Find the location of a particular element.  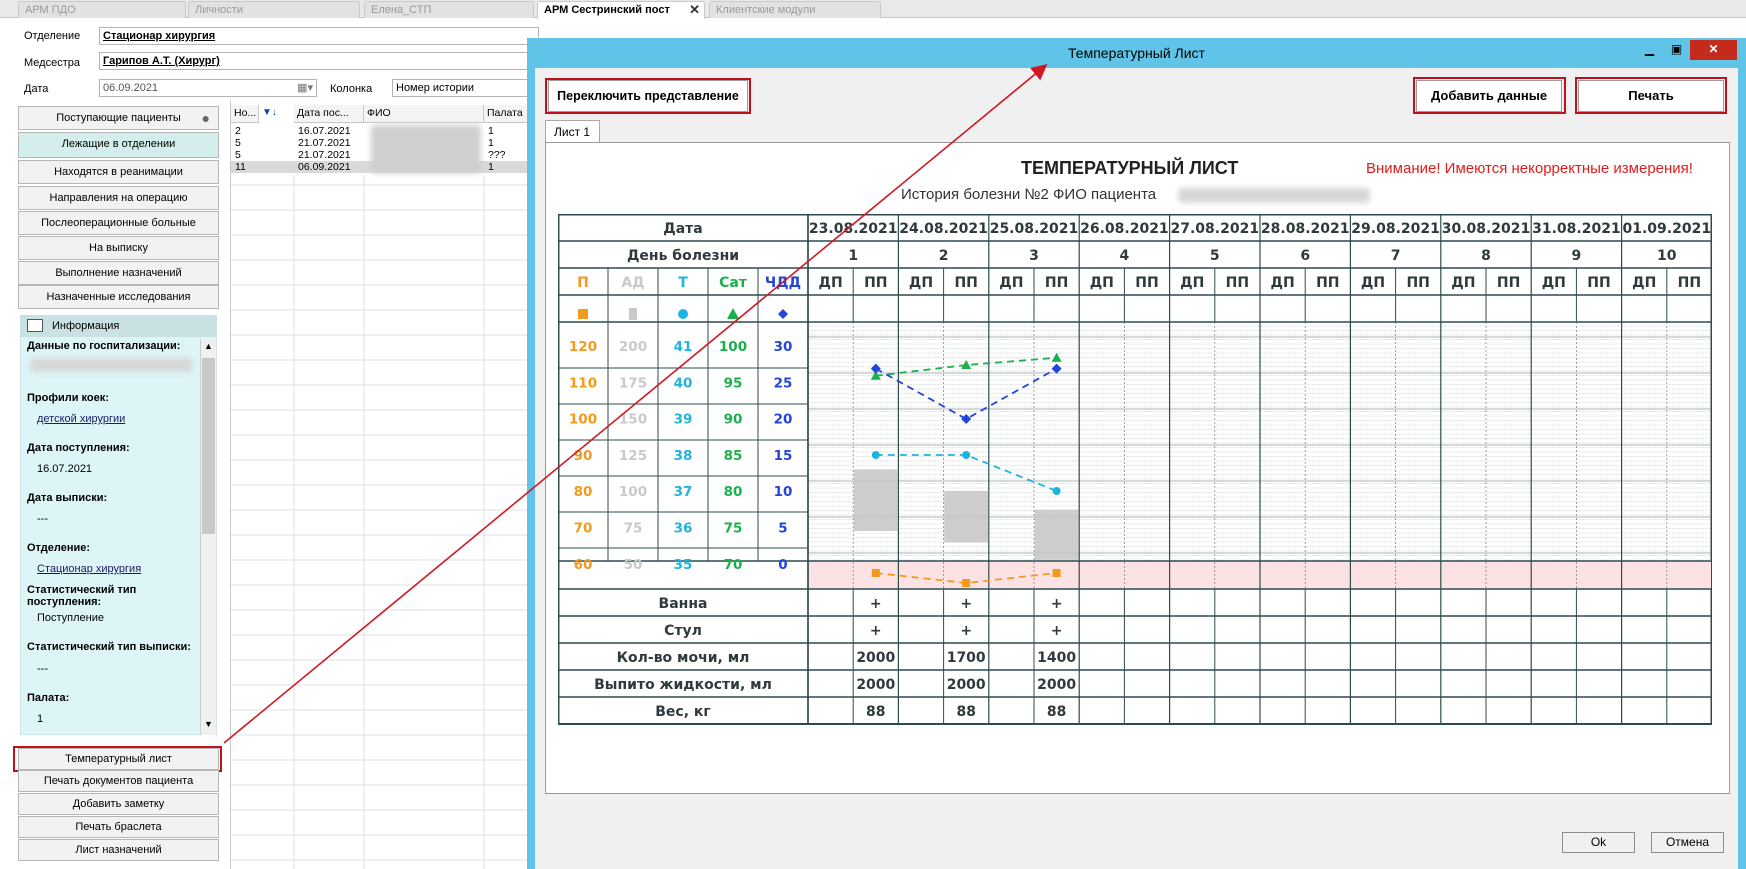

notepad-icon is located at coordinates (35, 325).